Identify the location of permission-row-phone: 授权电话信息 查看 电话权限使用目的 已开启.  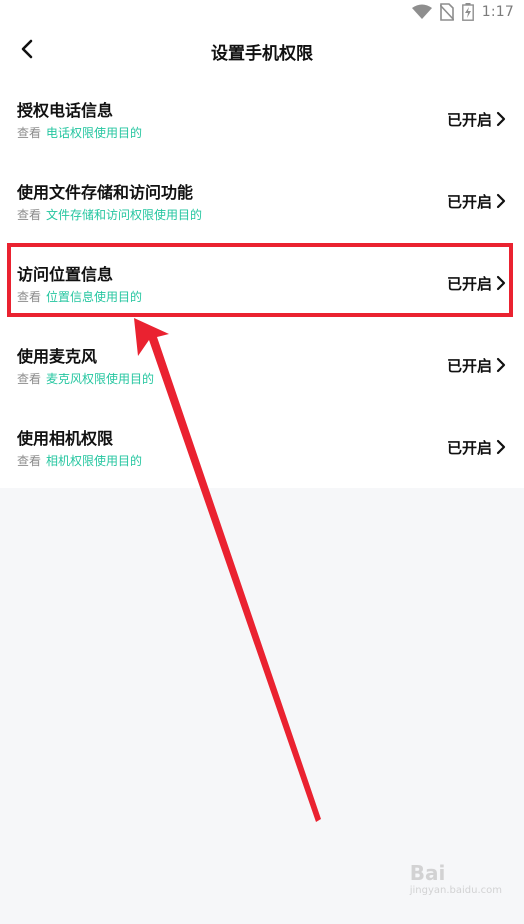
(262, 119).